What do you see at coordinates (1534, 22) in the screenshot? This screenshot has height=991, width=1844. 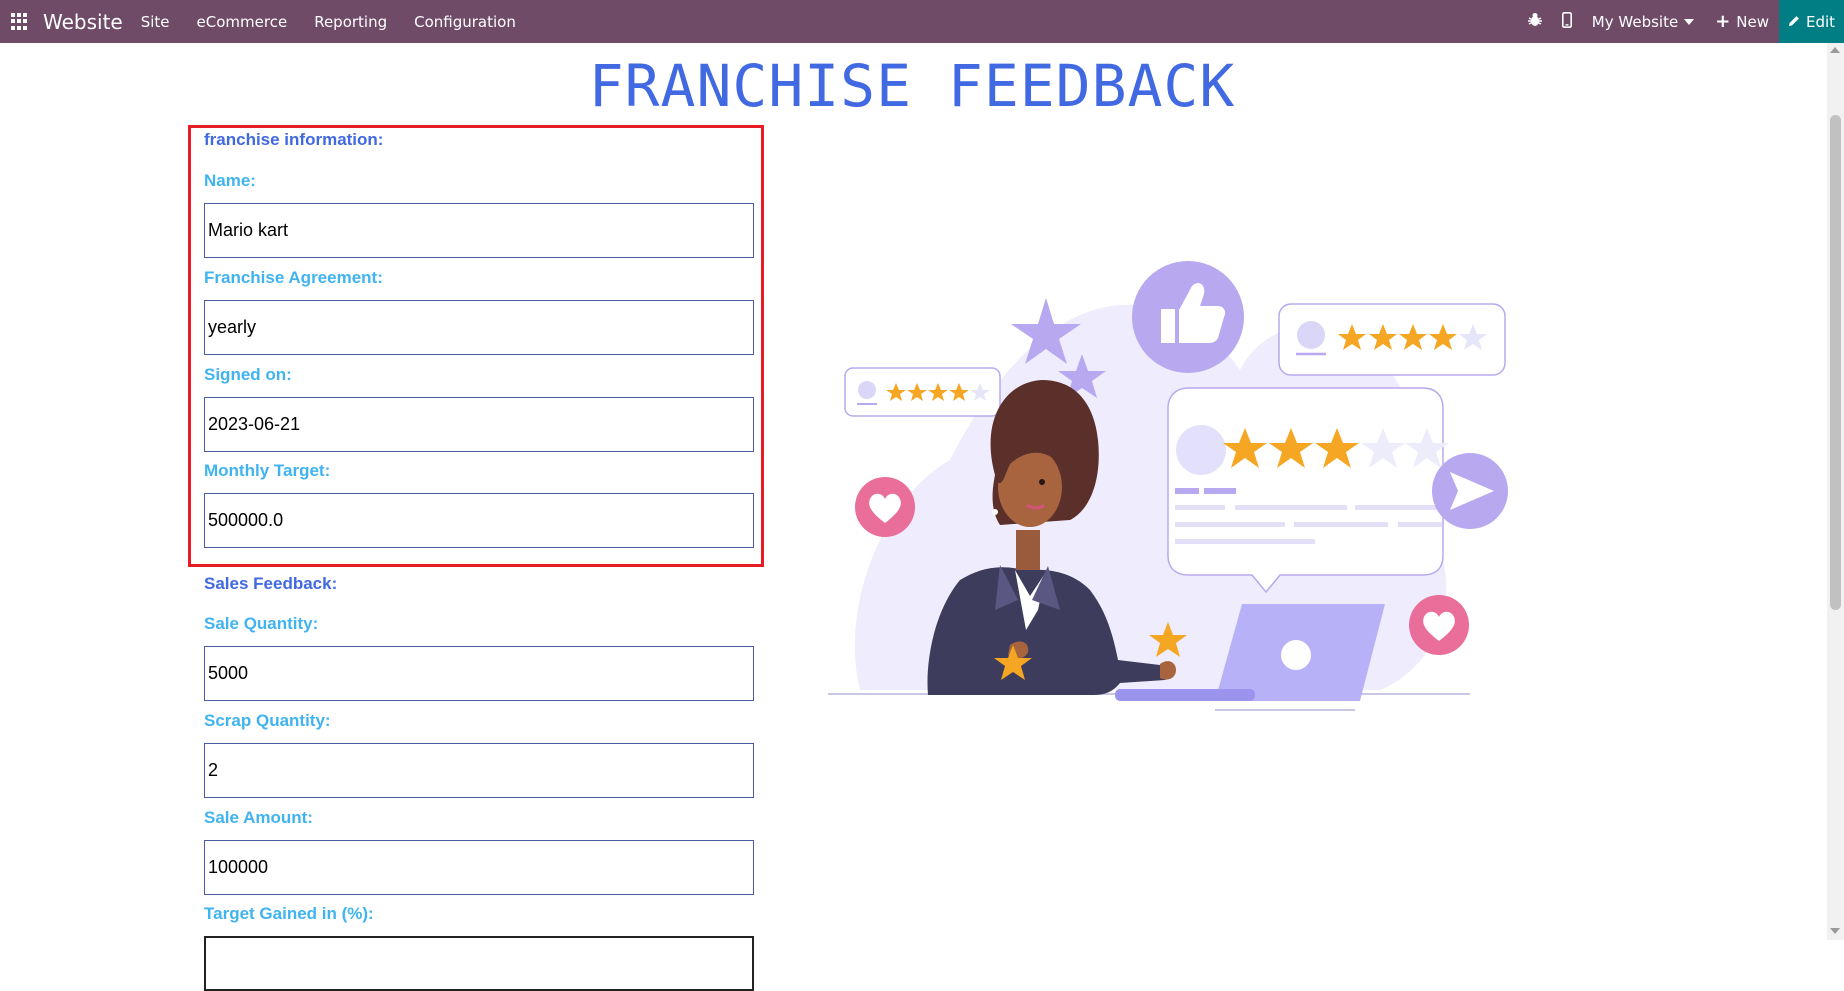 I see `bug-icon` at bounding box center [1534, 22].